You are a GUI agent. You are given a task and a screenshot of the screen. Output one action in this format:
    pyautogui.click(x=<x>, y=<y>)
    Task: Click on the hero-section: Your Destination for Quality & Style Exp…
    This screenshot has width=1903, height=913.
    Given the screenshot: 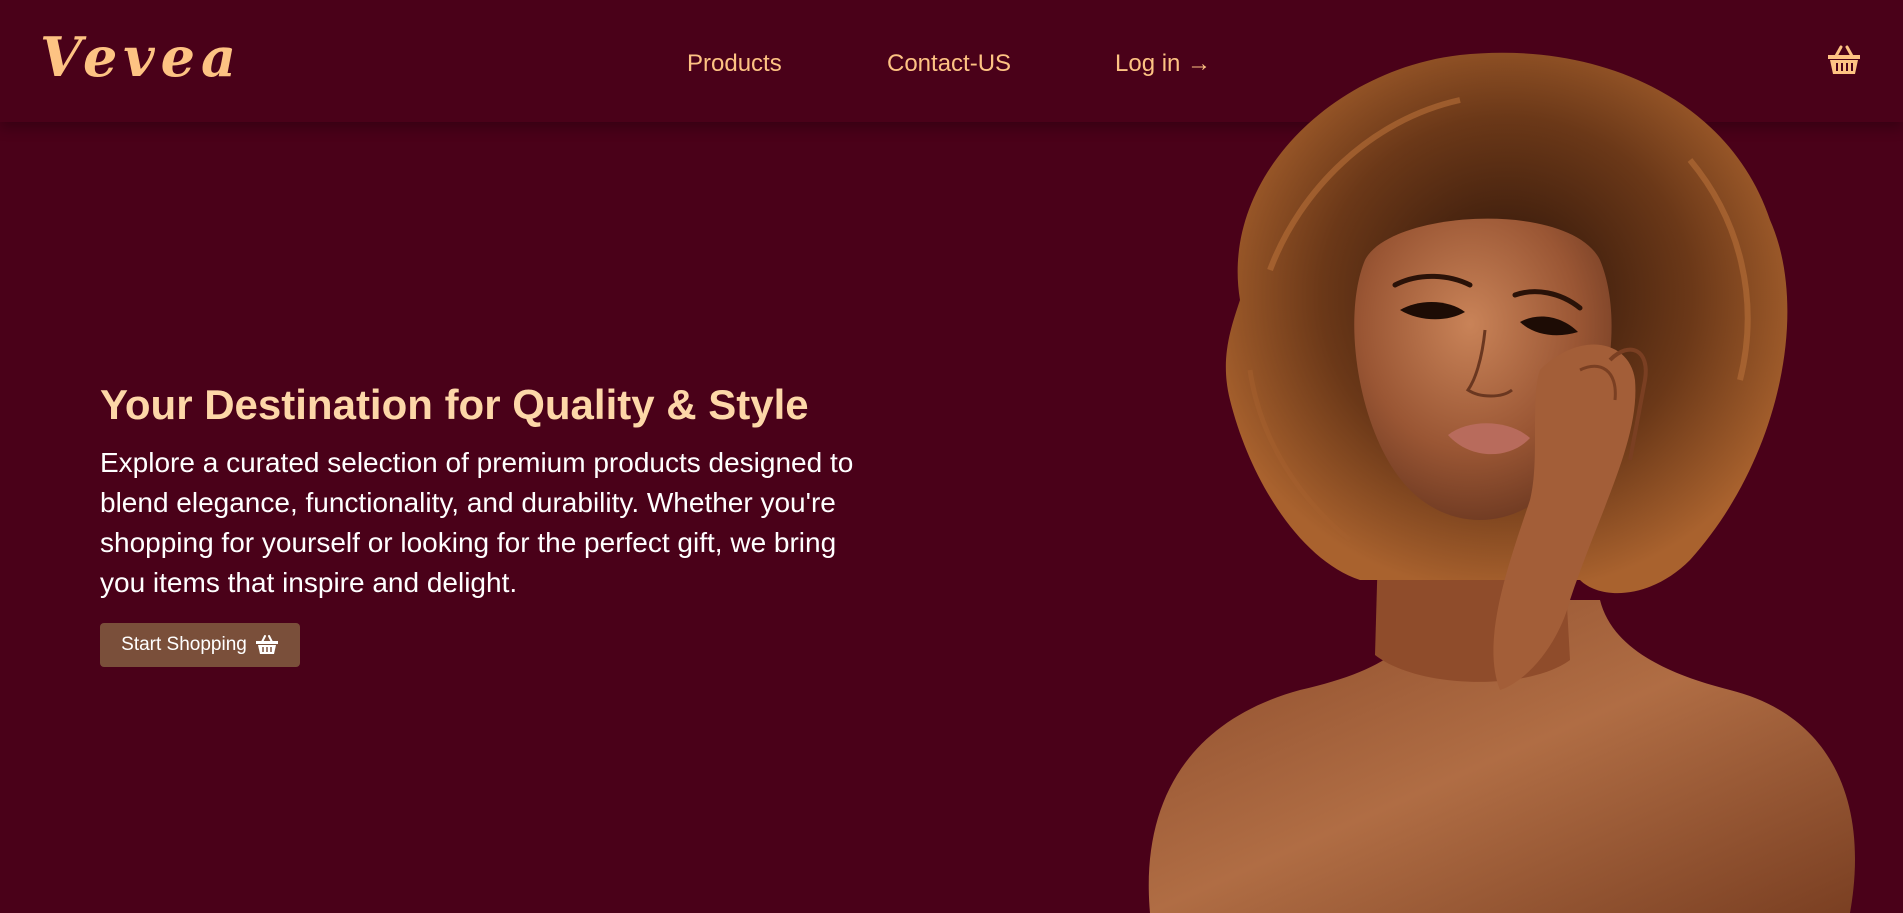 What is the action you would take?
    pyautogui.click(x=500, y=489)
    